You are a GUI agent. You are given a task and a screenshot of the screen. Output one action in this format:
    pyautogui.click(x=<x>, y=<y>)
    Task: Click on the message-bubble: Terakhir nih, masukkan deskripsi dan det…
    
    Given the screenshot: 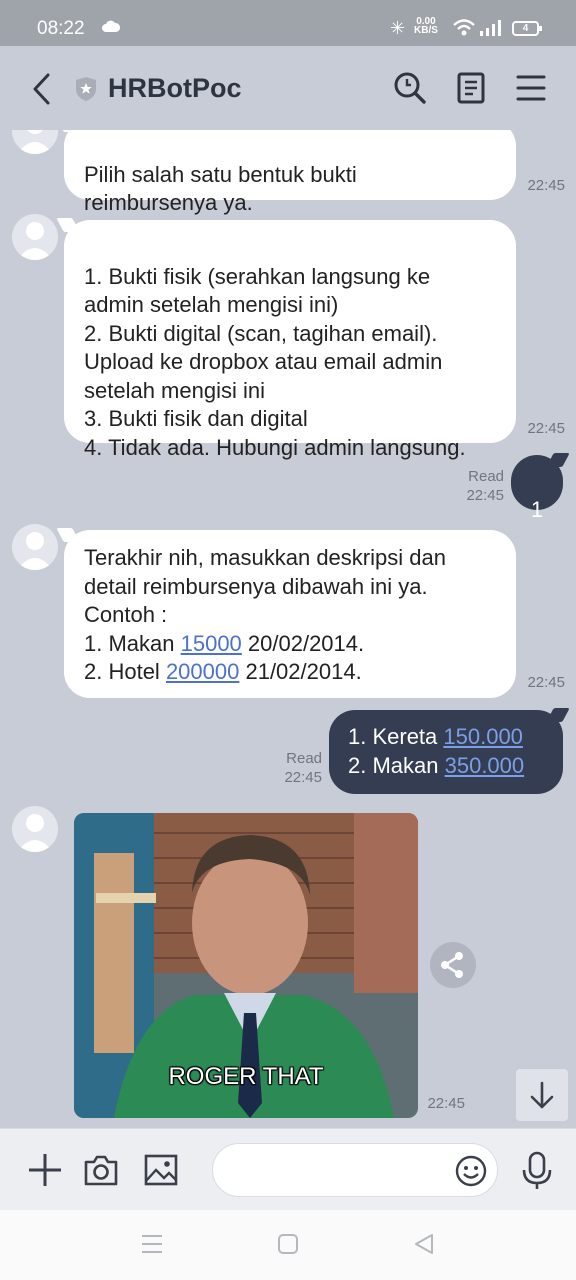 What is the action you would take?
    pyautogui.click(x=290, y=614)
    